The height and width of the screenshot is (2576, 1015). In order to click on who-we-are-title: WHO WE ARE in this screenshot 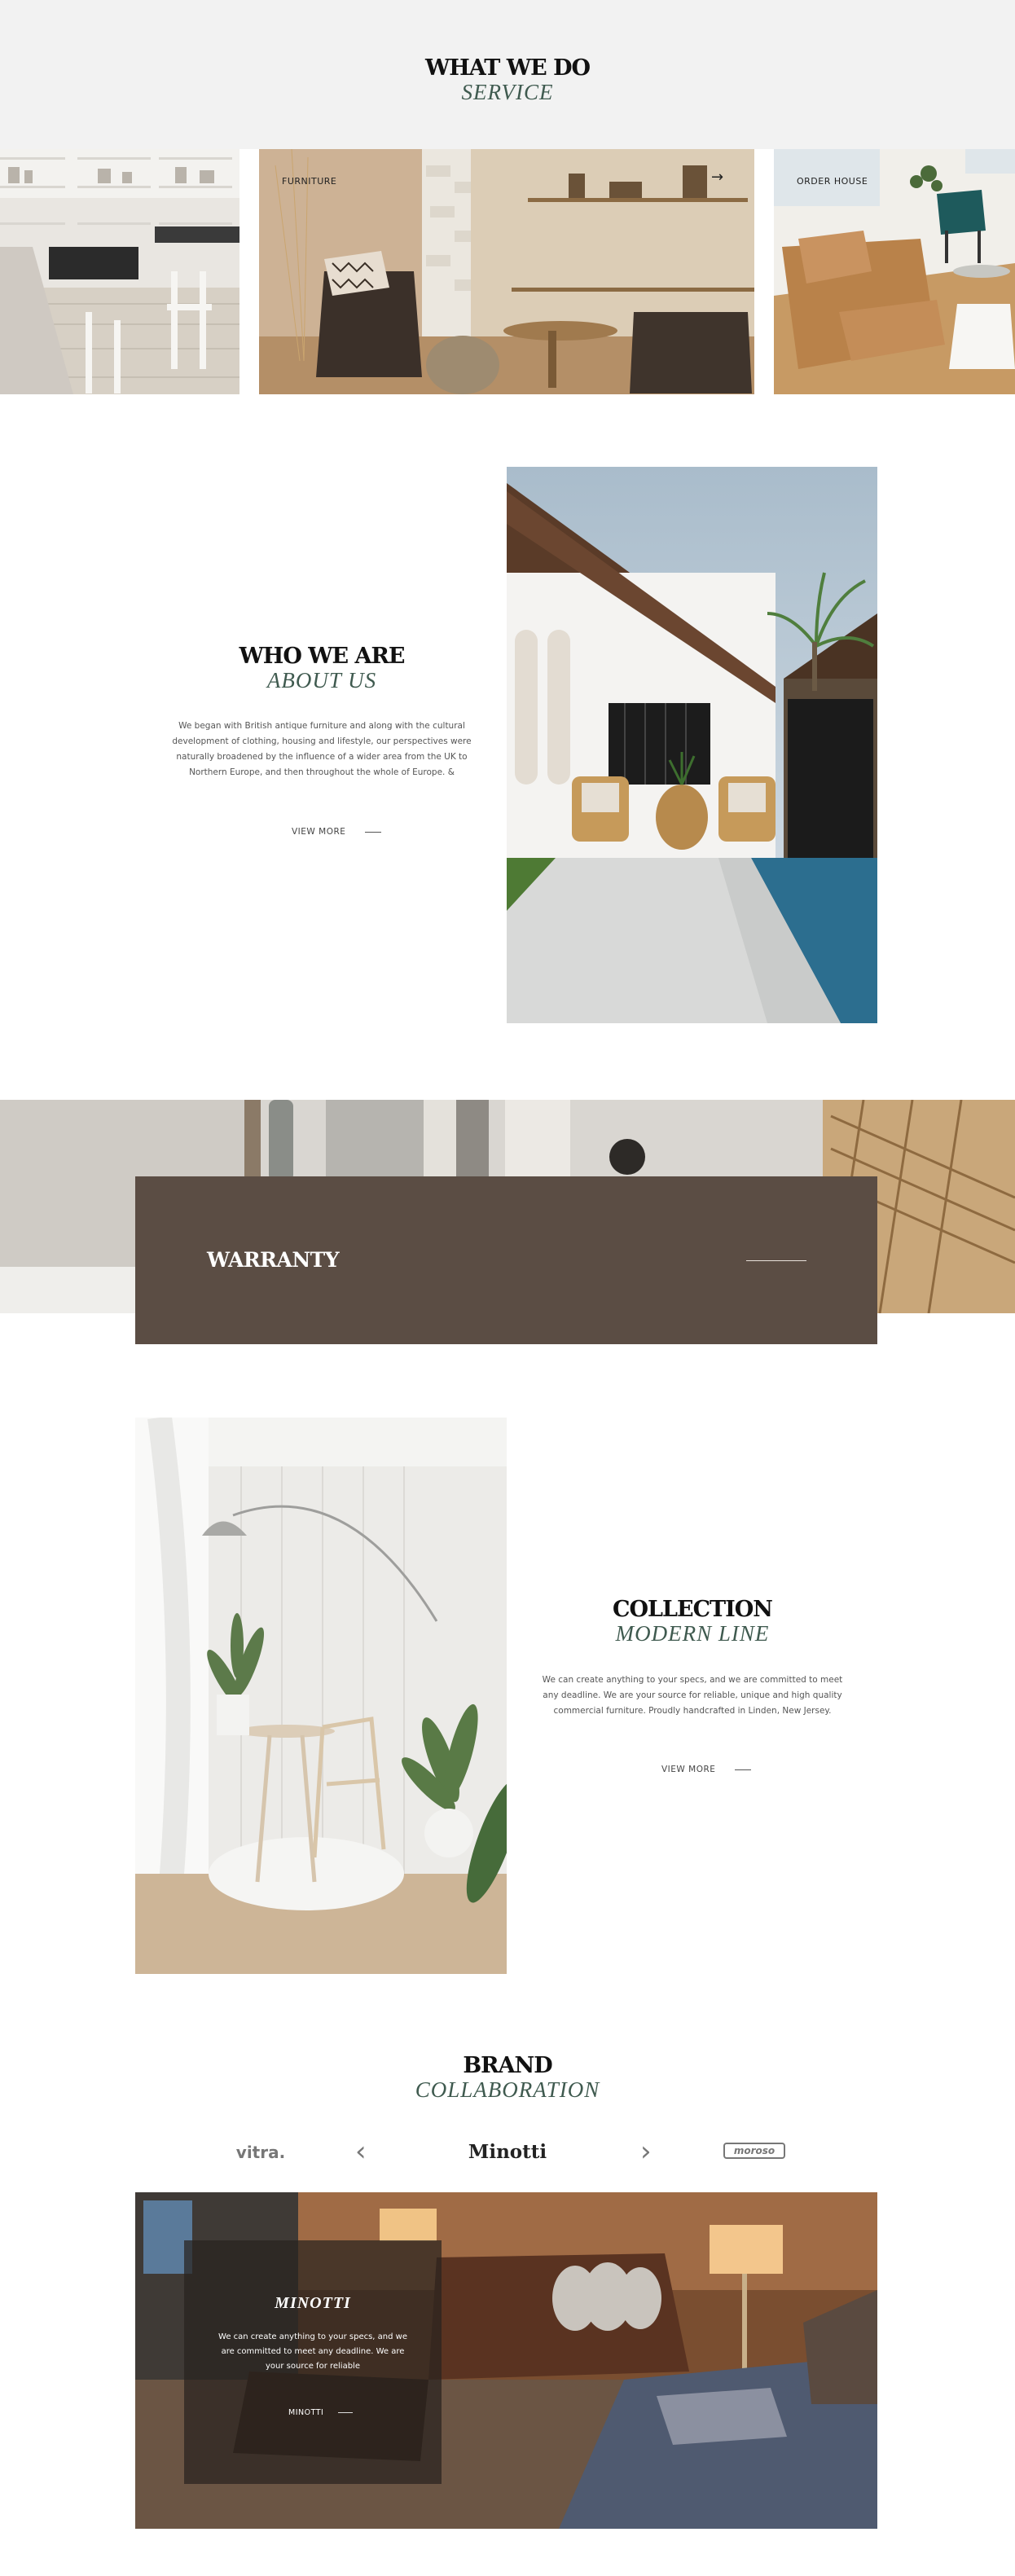, I will do `click(322, 656)`.